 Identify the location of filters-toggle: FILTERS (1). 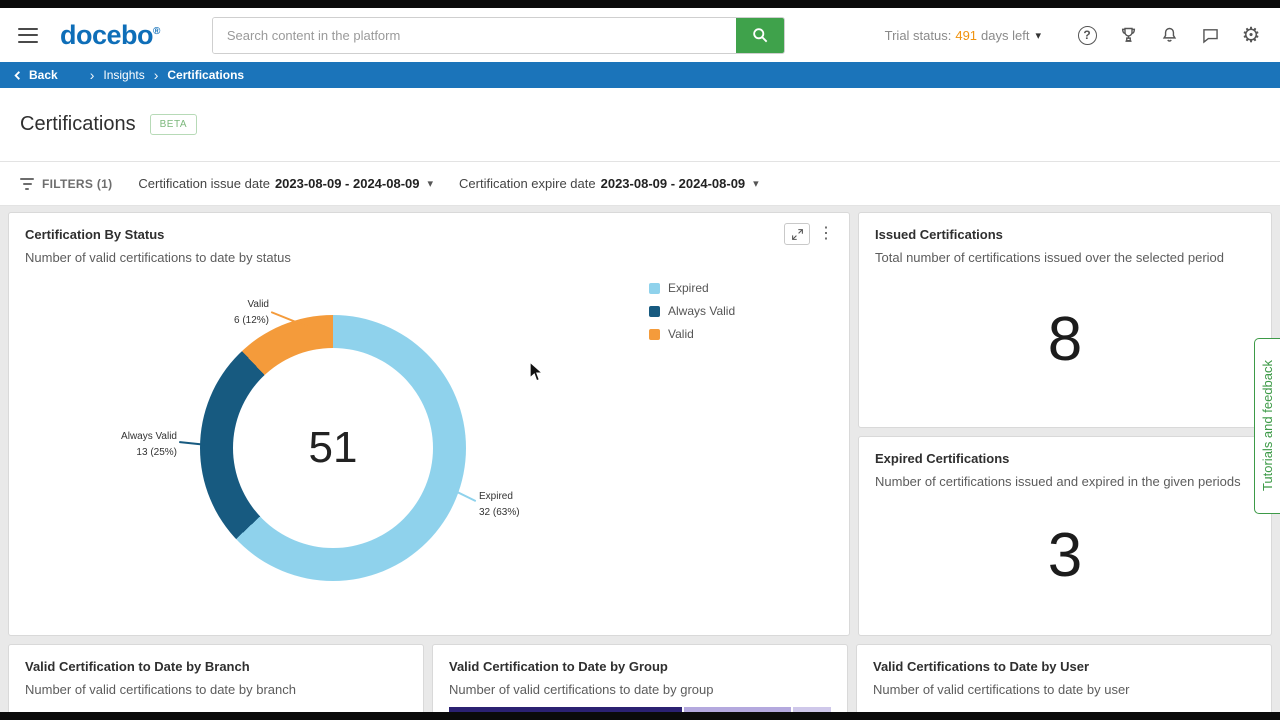
(66, 184).